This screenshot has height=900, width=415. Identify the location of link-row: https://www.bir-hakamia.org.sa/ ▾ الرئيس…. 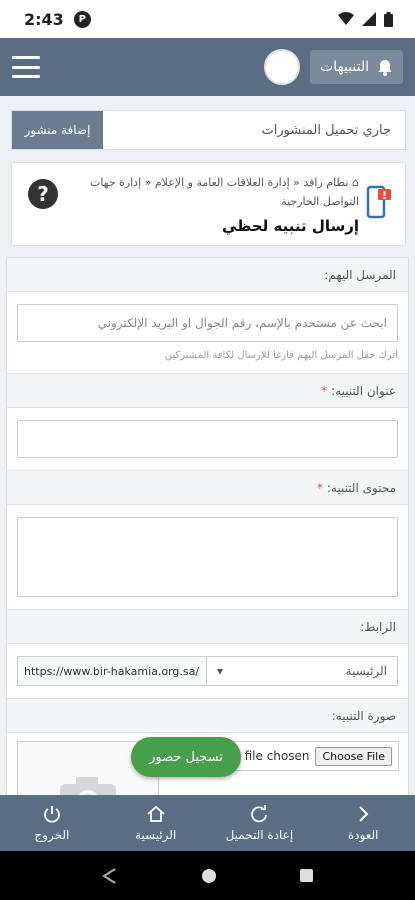
(207, 671).